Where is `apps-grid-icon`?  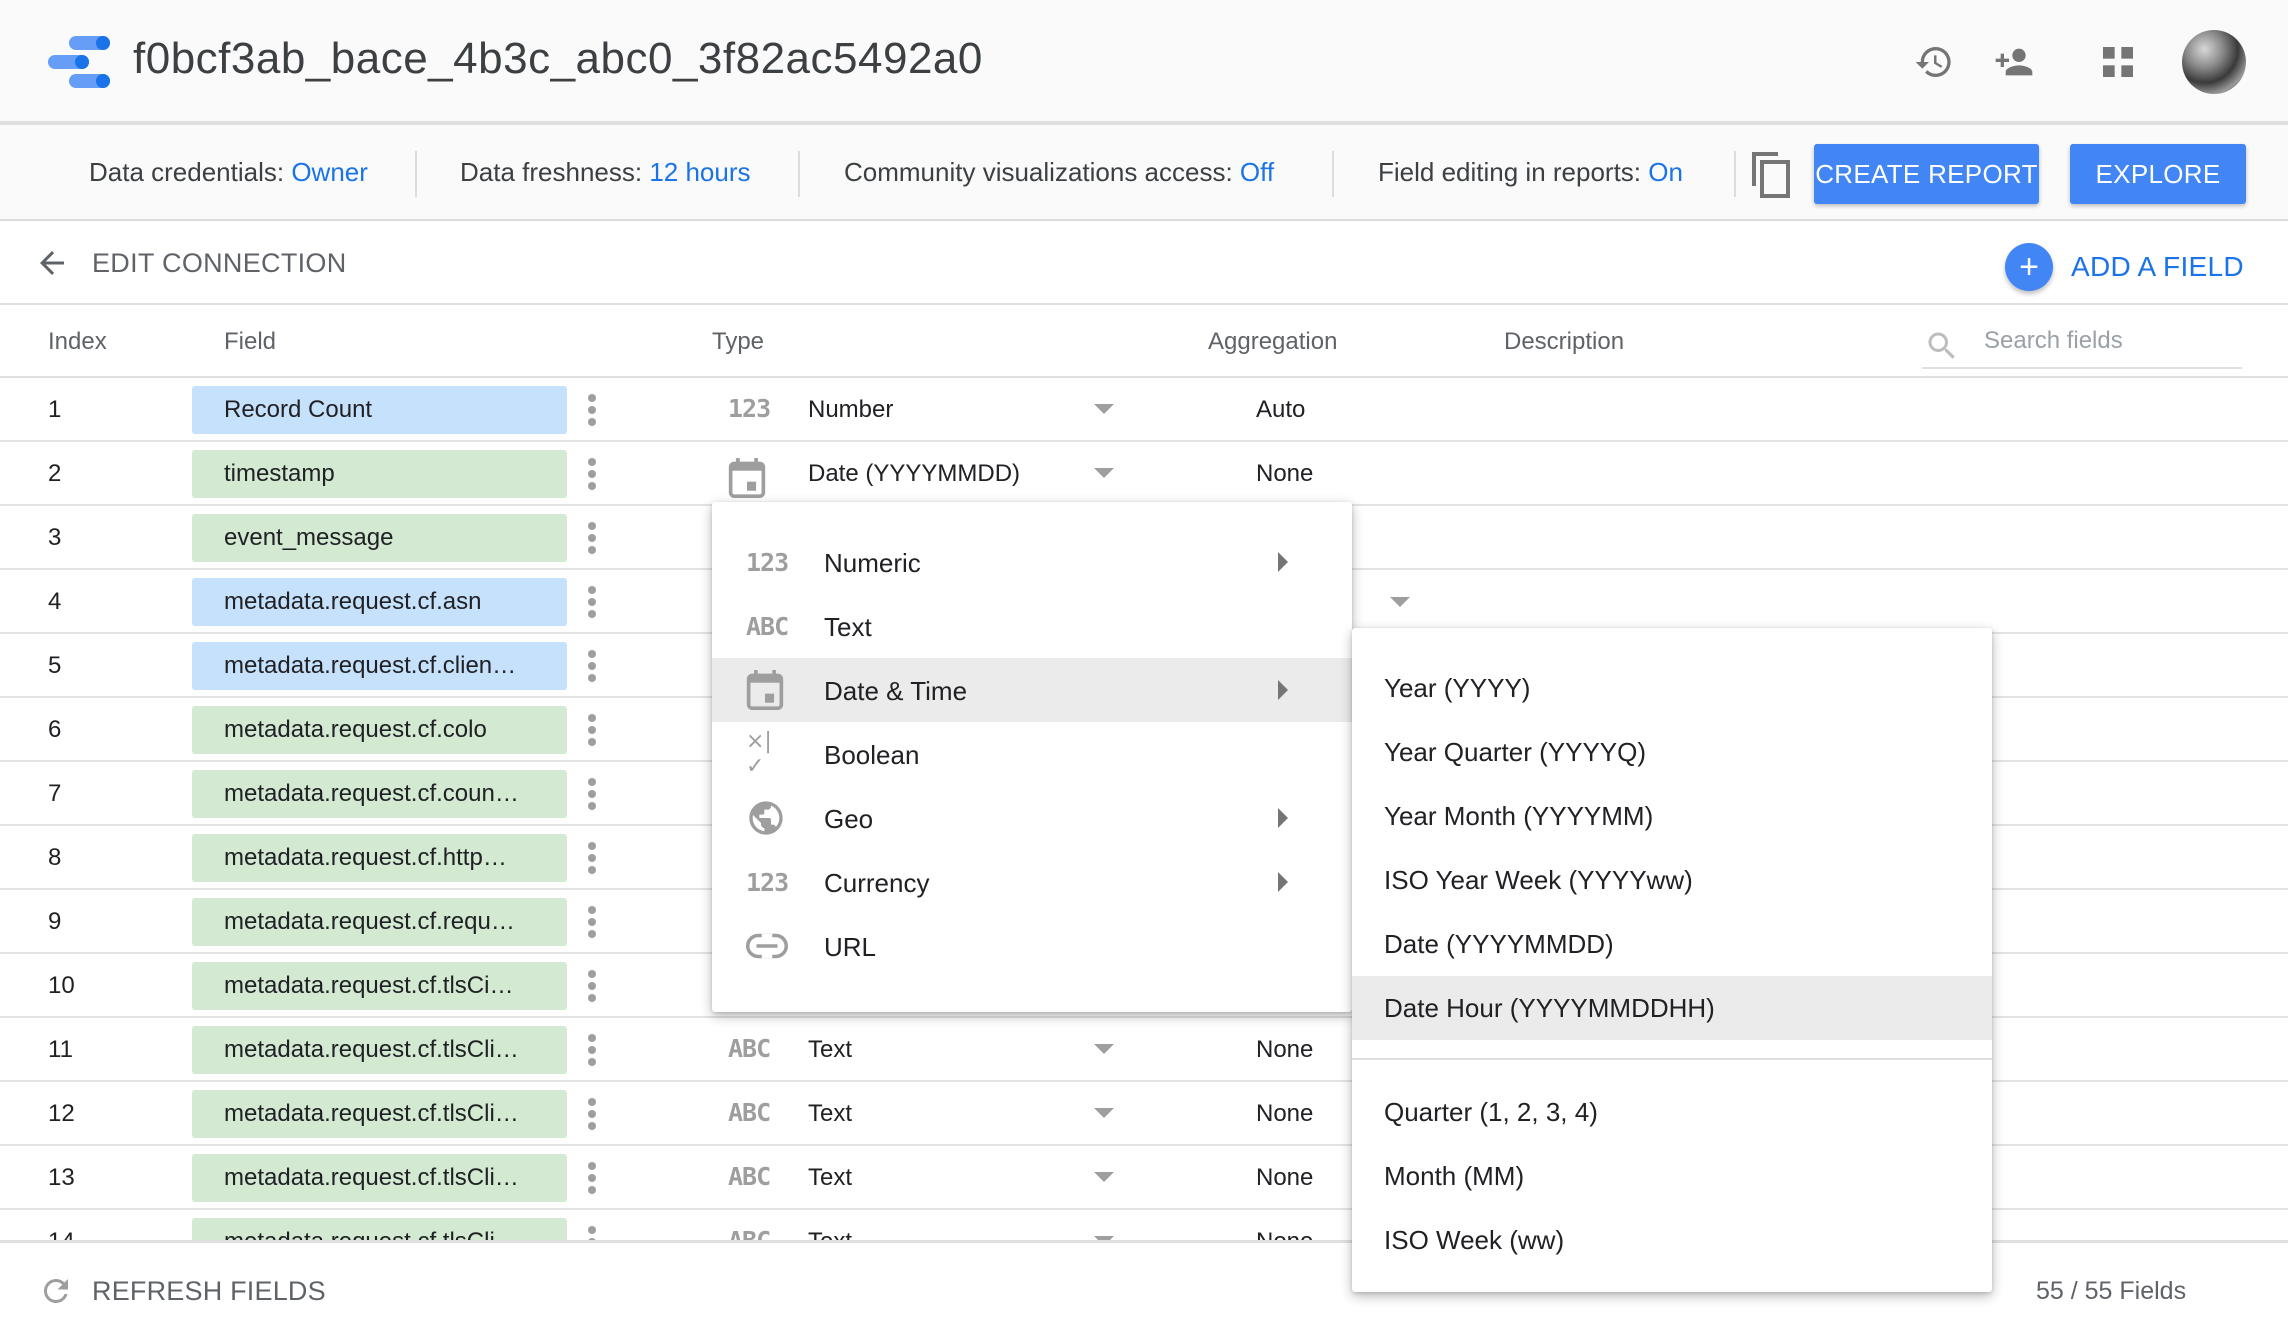 apps-grid-icon is located at coordinates (2118, 62).